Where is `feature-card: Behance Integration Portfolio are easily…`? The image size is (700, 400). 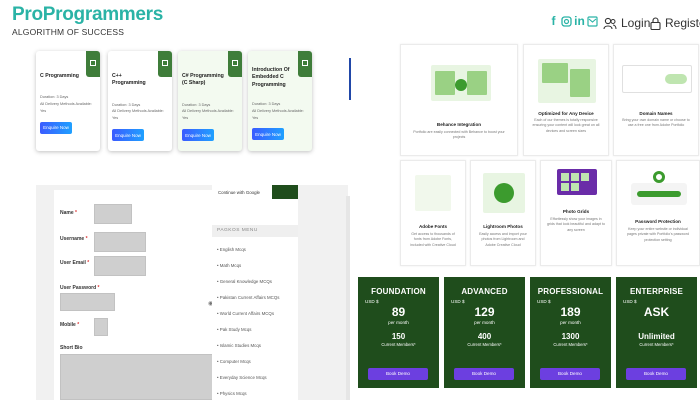
feature-card: Behance Integration Portfolio are easily… is located at coordinates (459, 100).